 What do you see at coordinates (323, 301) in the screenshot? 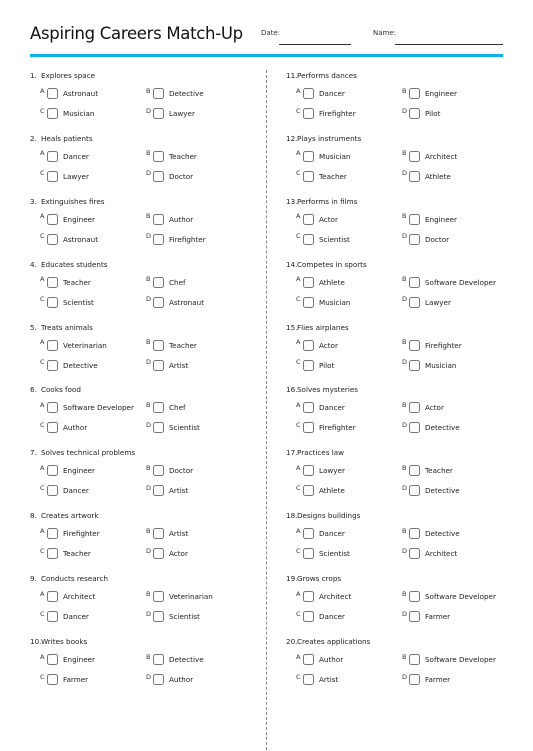
I see `answer-option-c: C Musician` at bounding box center [323, 301].